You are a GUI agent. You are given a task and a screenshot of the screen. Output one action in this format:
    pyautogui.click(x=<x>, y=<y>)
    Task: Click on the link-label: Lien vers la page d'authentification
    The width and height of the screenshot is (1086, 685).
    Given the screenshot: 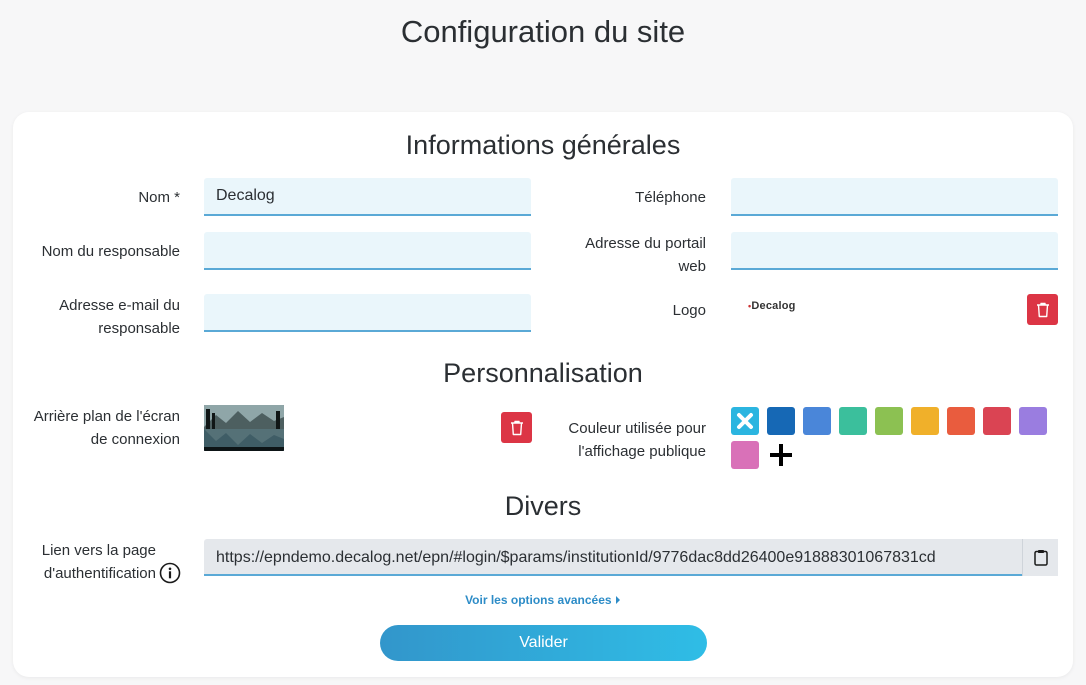 What is the action you would take?
    pyautogui.click(x=98, y=562)
    